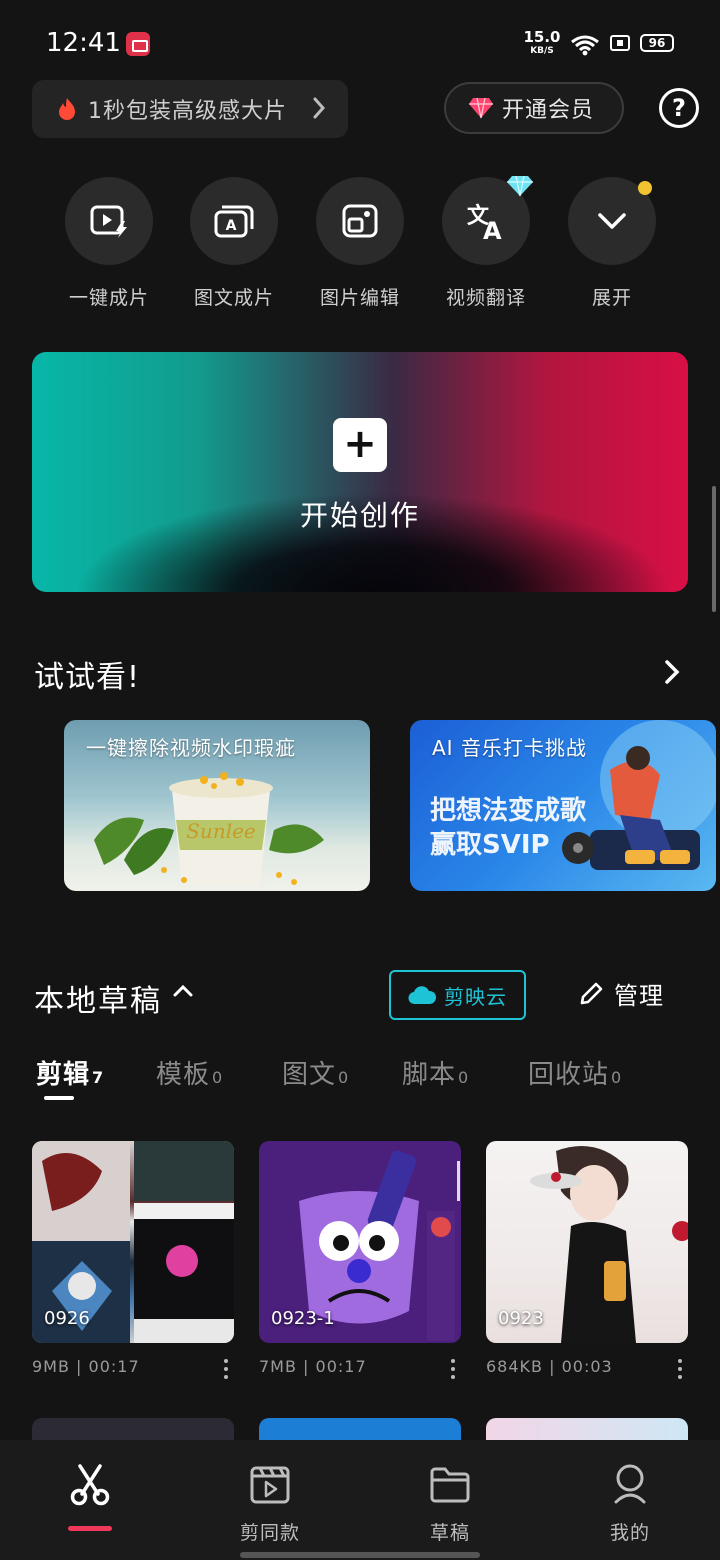 The height and width of the screenshot is (1560, 720). Describe the element at coordinates (67, 109) in the screenshot. I see `flame-icon` at that location.